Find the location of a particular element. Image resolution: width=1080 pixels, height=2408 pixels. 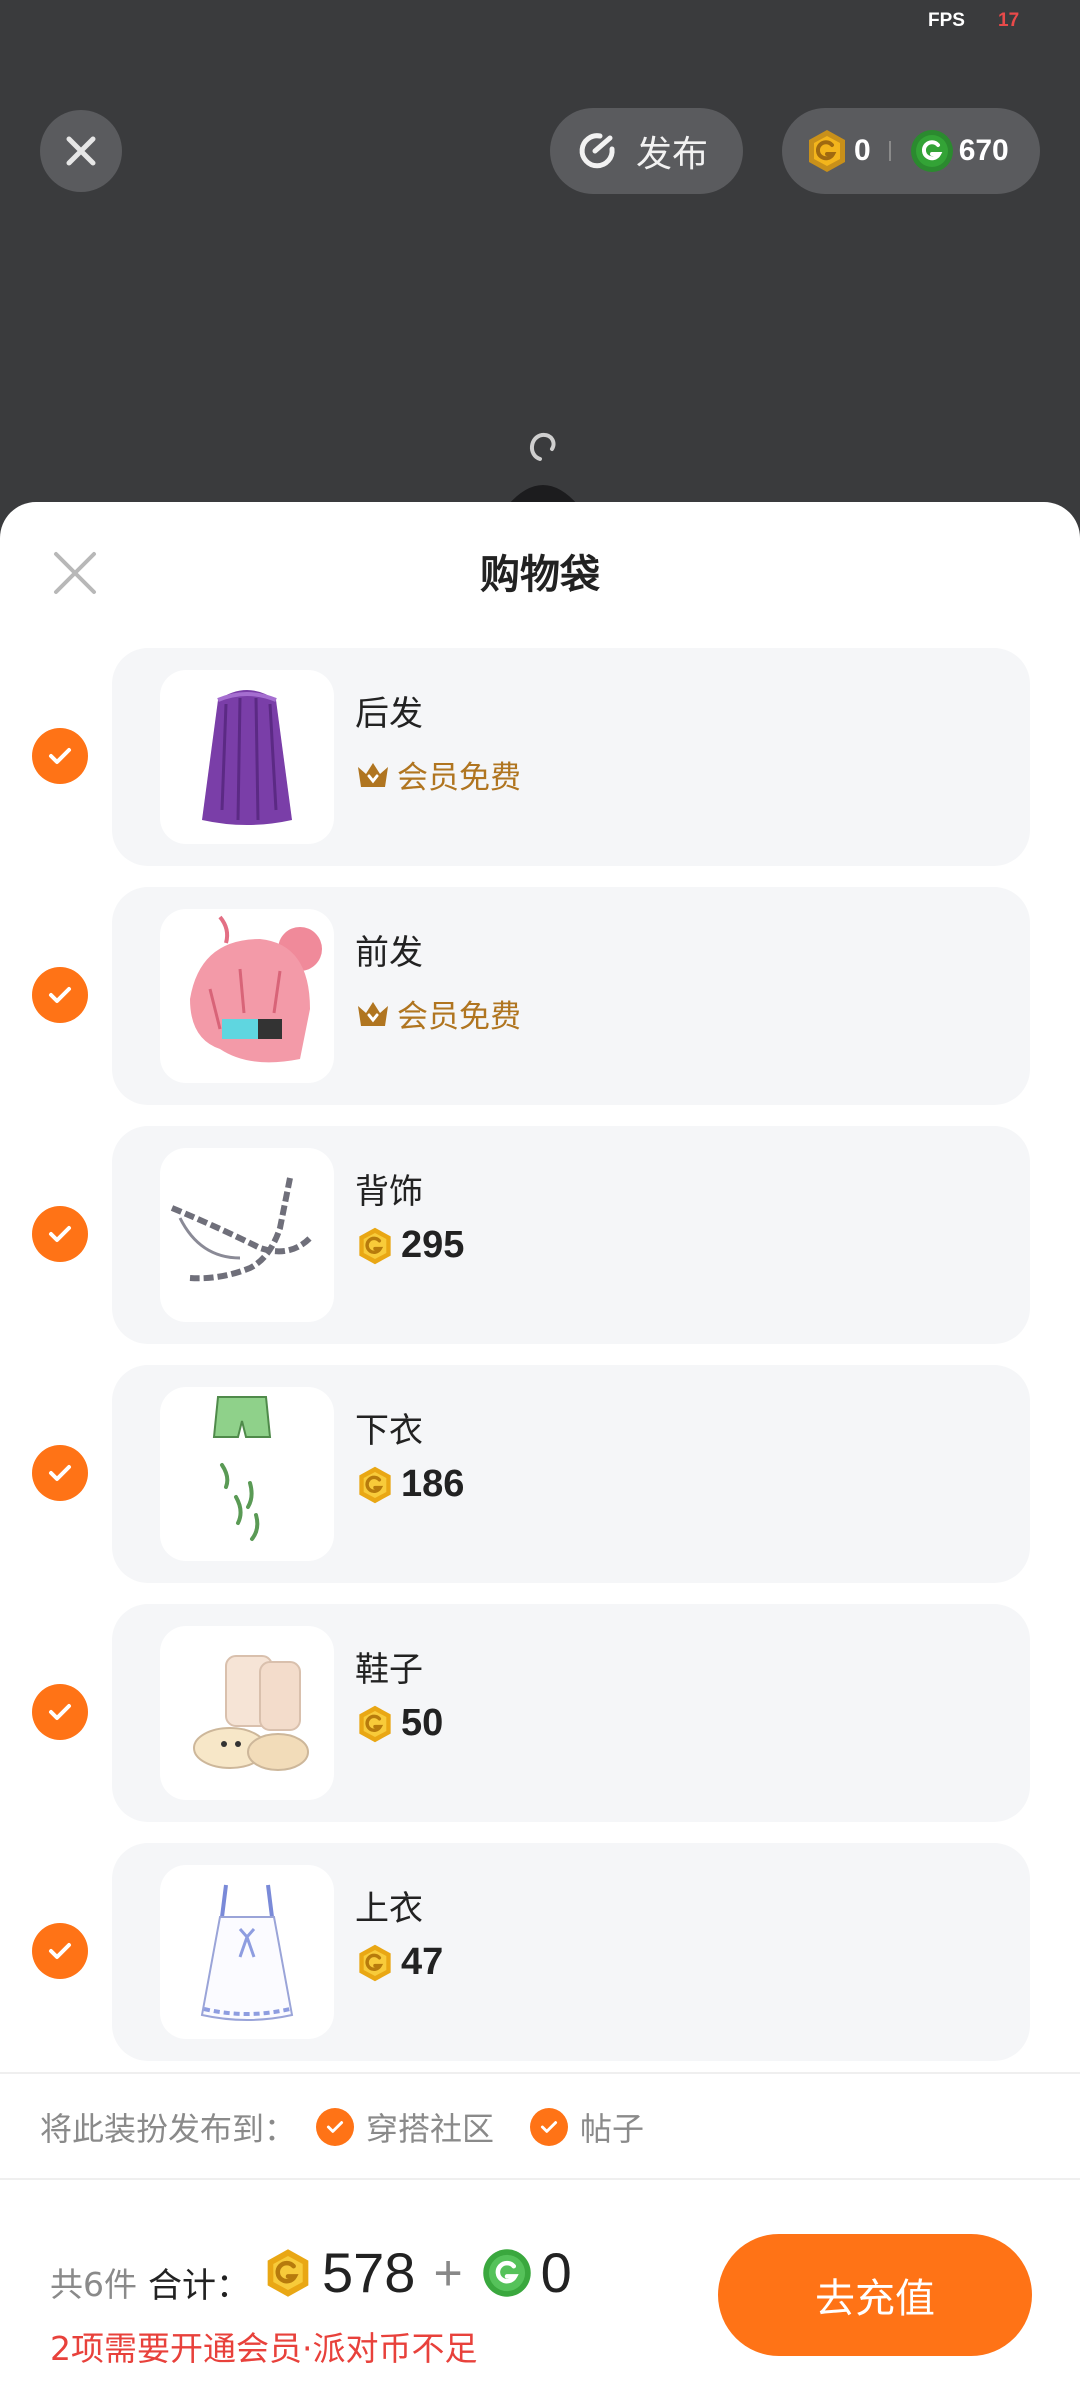

fps-value: 17 is located at coordinates (1009, 20).